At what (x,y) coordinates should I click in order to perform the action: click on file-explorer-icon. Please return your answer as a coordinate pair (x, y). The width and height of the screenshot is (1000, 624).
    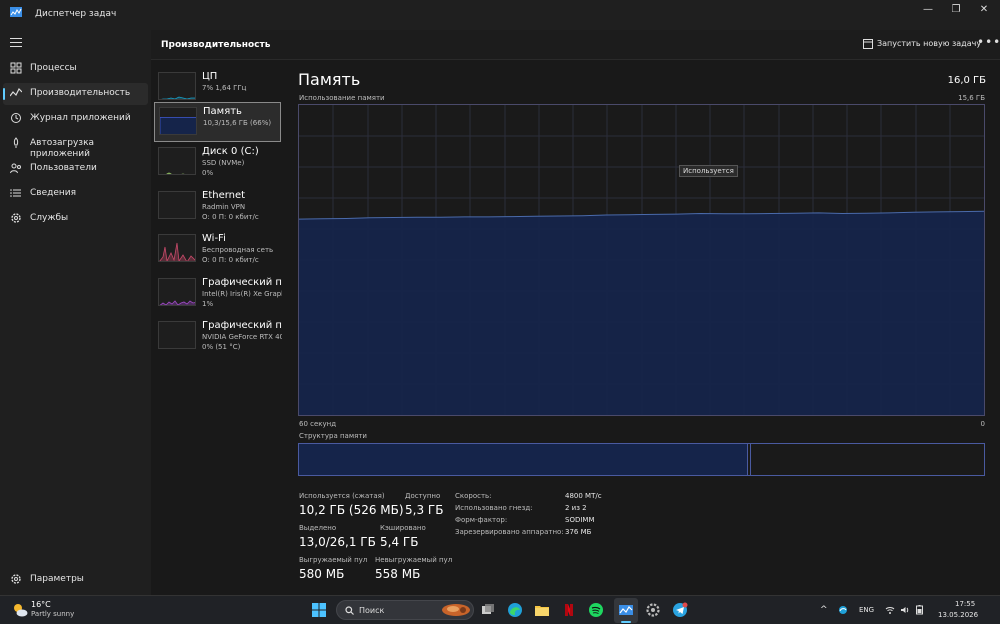
    Looking at the image, I should click on (542, 610).